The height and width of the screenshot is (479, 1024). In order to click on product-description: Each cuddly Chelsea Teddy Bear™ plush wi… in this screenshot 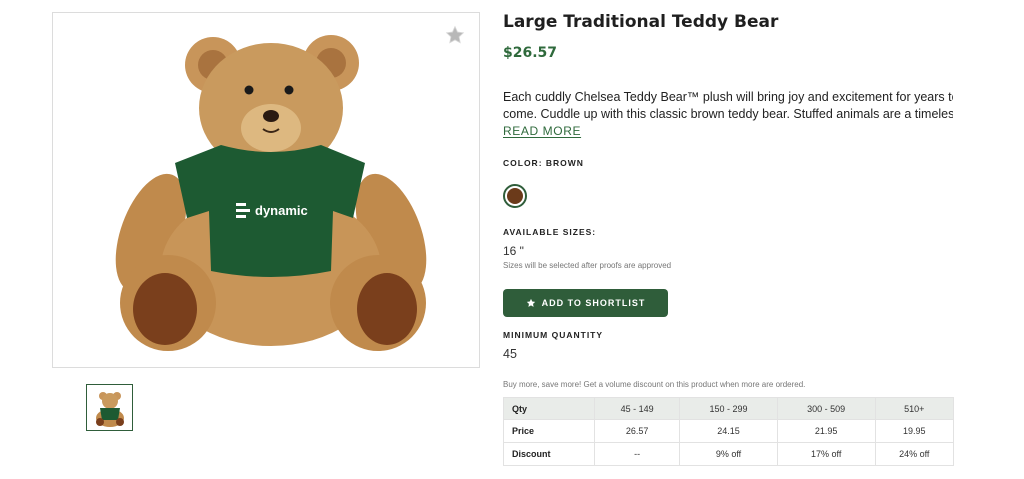, I will do `click(728, 106)`.